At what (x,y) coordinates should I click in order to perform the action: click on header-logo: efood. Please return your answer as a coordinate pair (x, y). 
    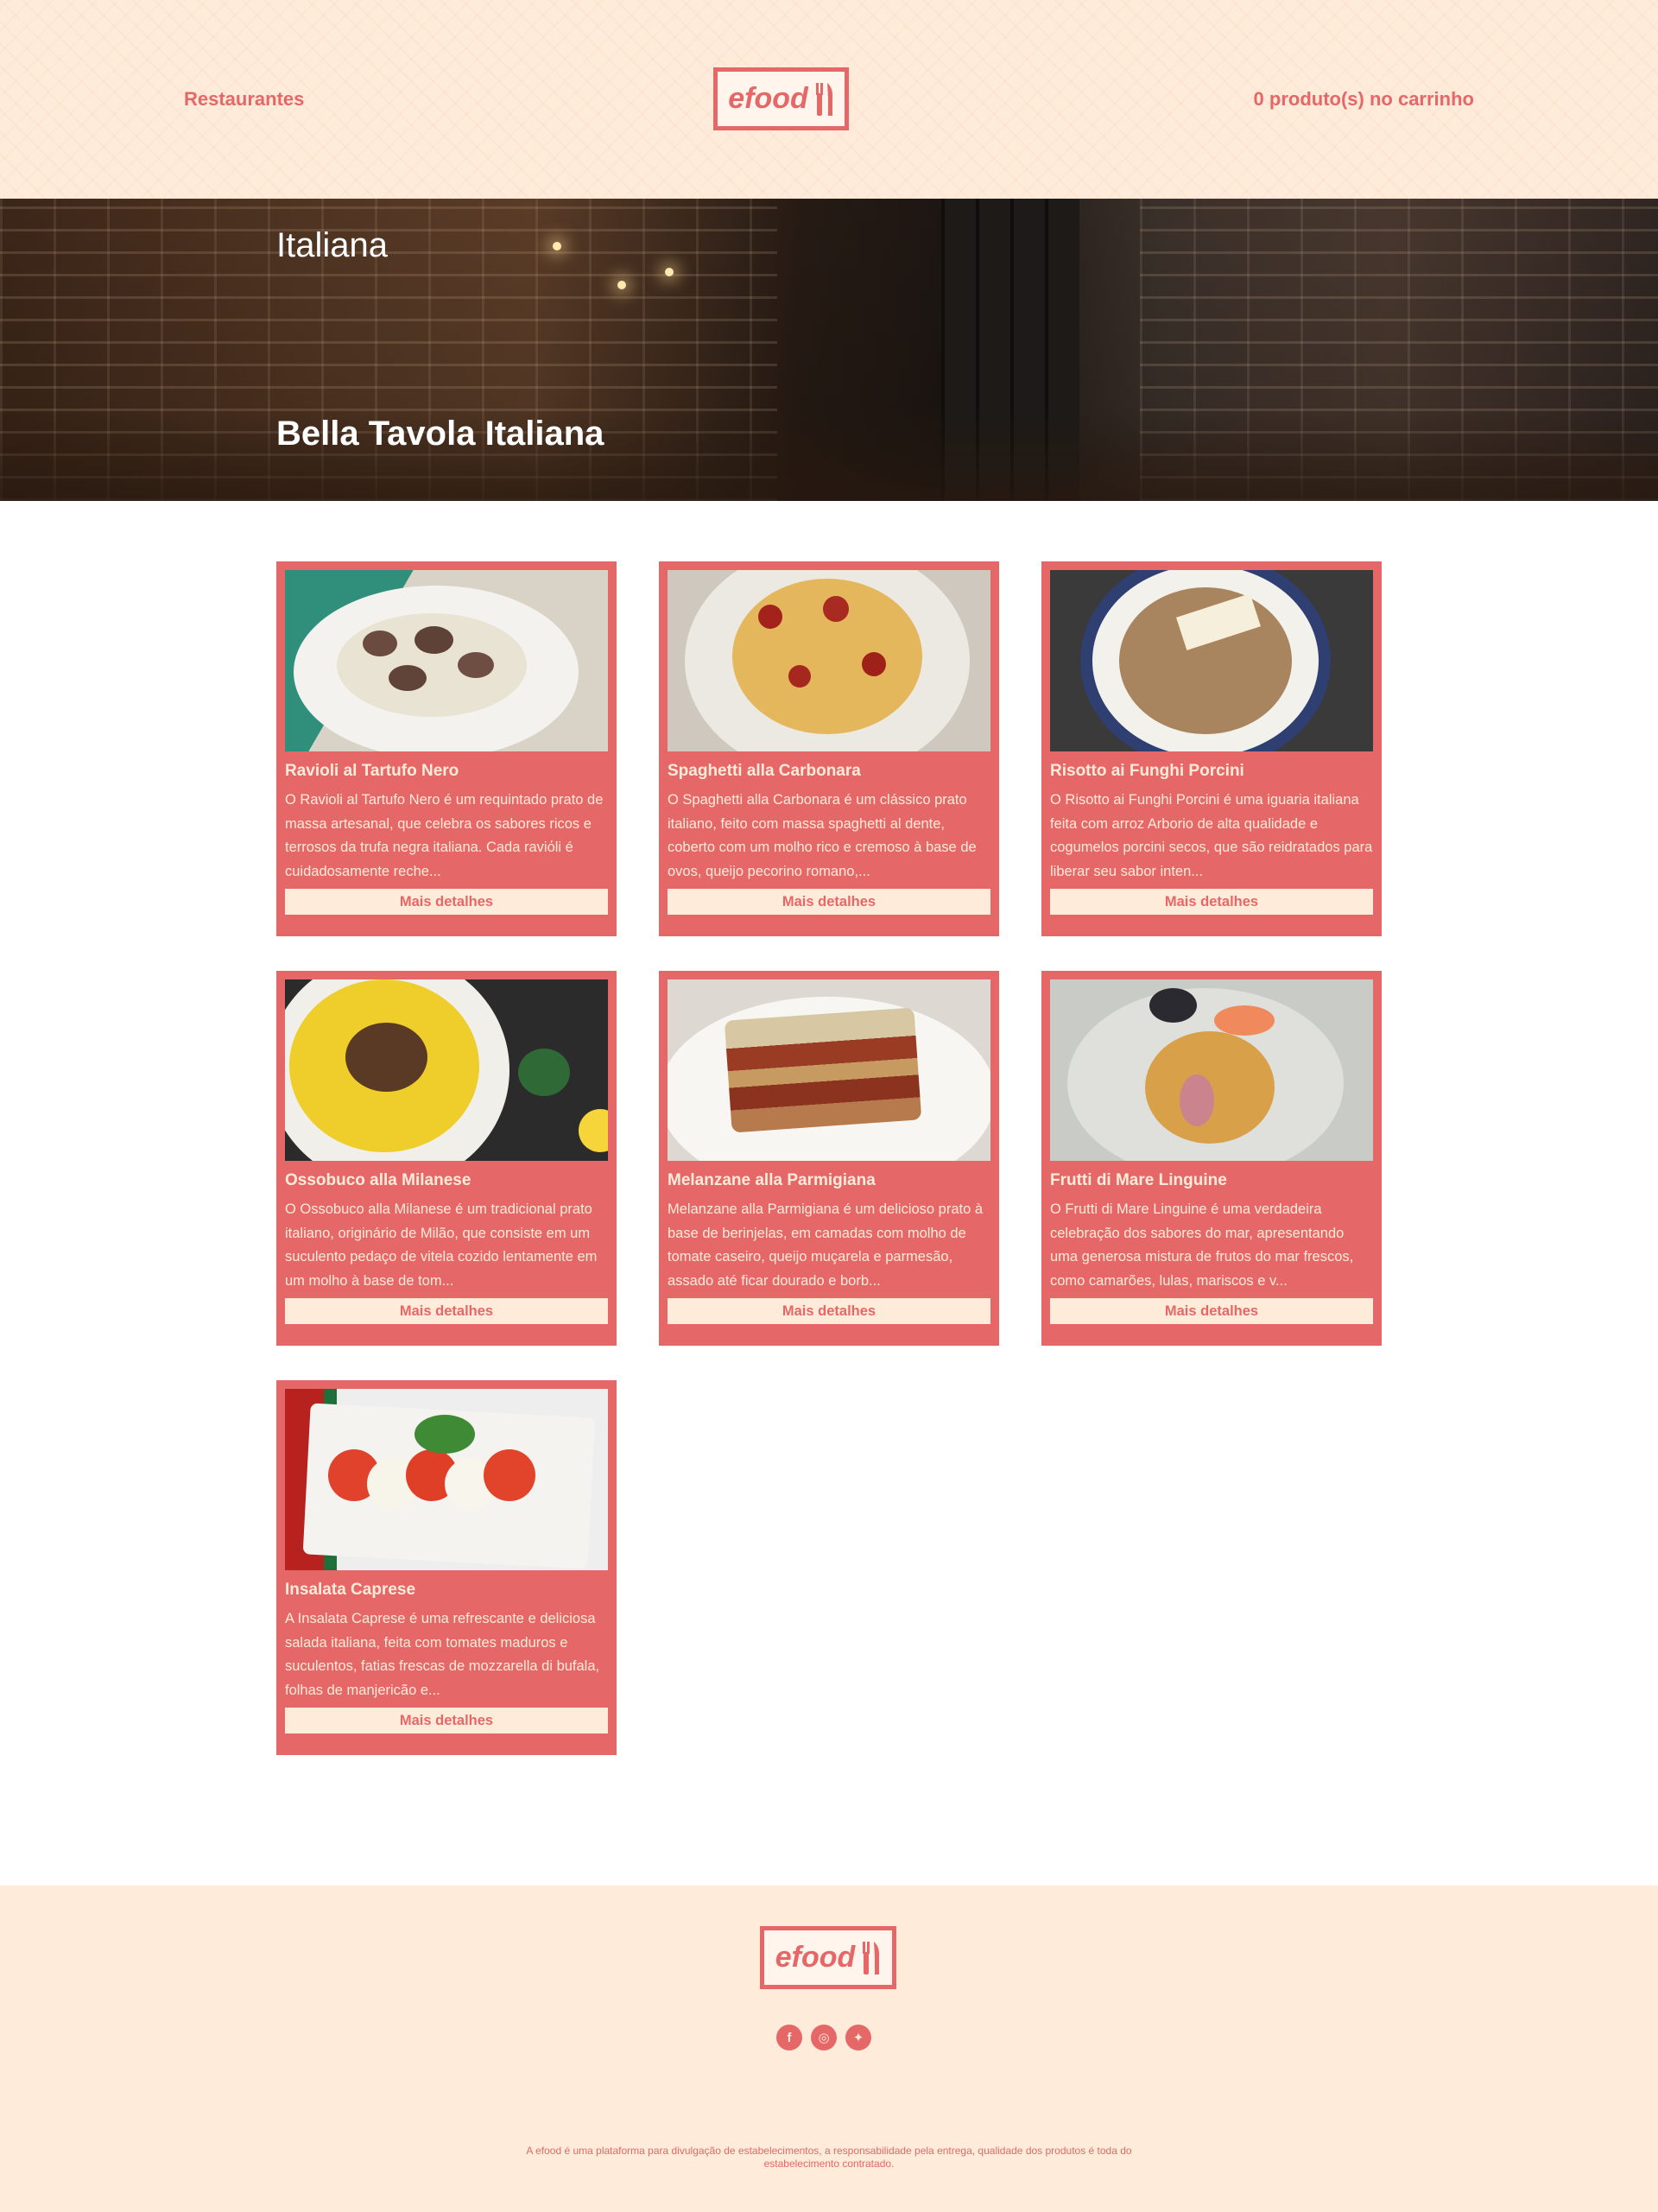
    Looking at the image, I should click on (781, 98).